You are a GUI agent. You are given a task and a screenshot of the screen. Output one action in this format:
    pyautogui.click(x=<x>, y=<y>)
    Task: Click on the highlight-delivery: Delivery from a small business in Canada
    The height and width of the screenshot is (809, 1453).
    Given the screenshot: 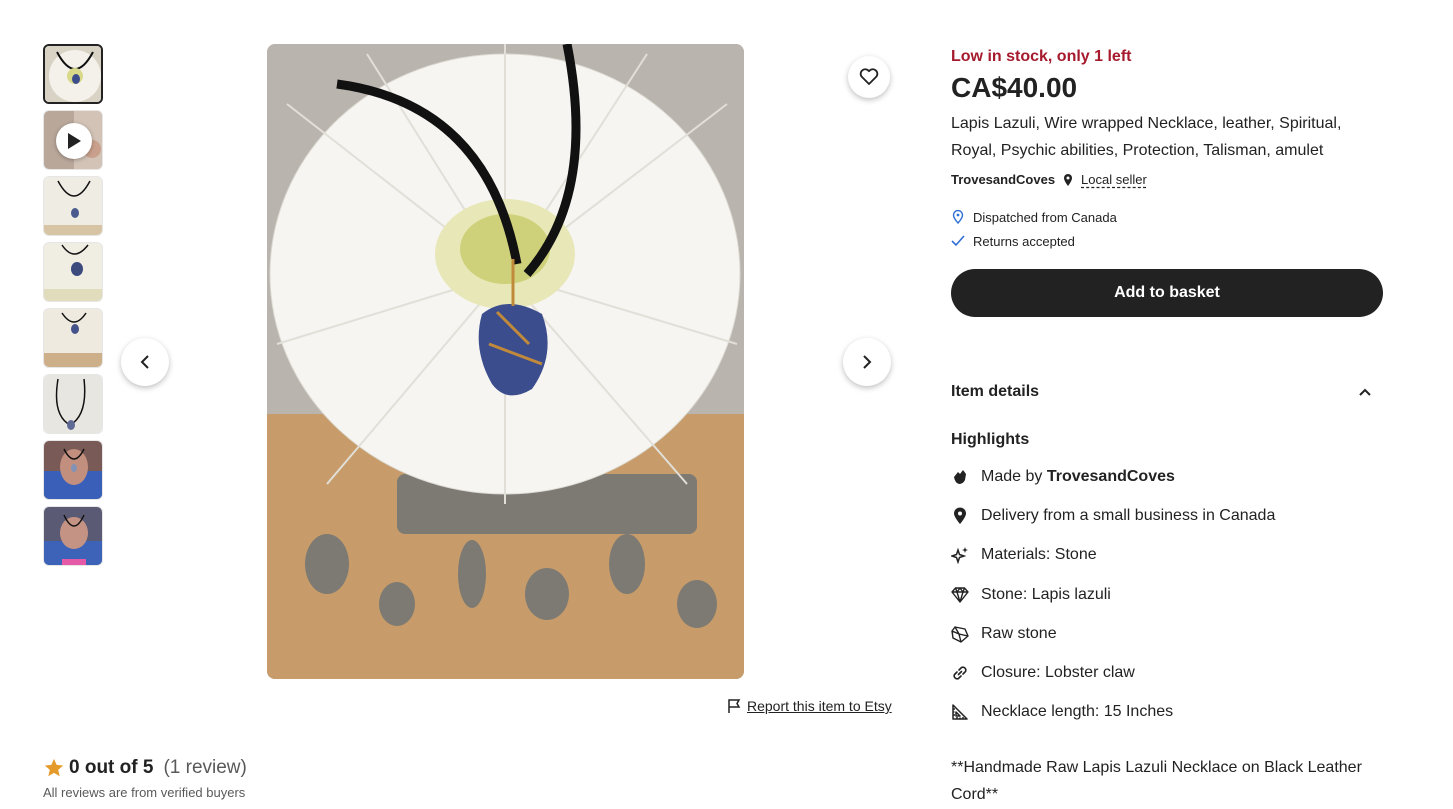 What is the action you would take?
    pyautogui.click(x=1167, y=515)
    